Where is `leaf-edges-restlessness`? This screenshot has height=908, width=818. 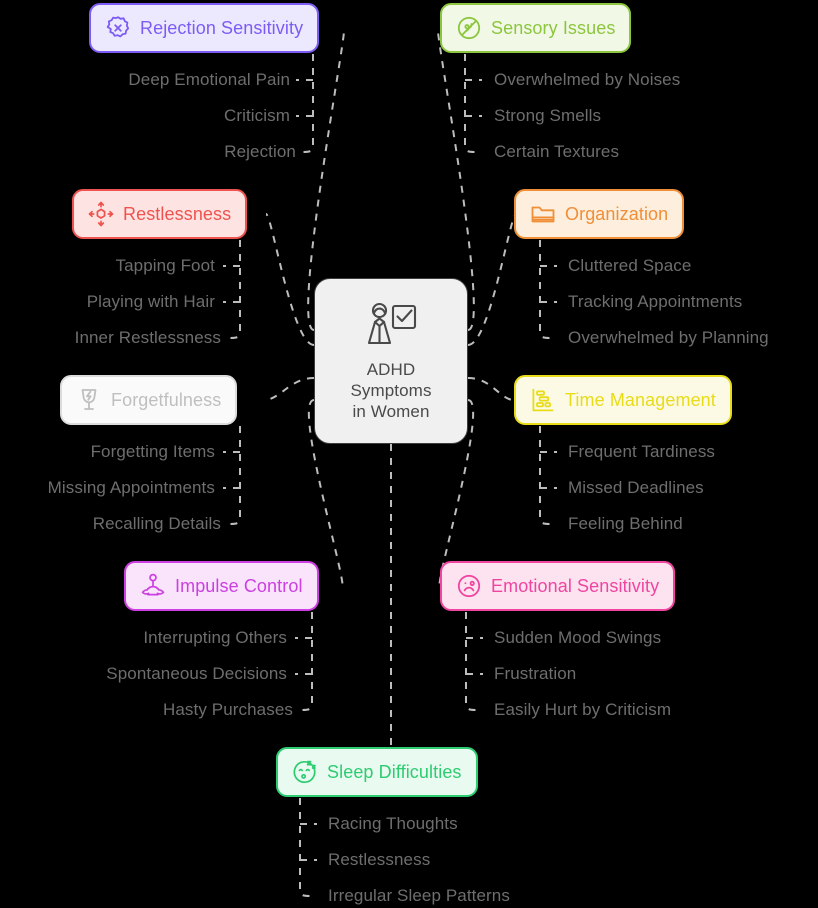 leaf-edges-restlessness is located at coordinates (234, 289).